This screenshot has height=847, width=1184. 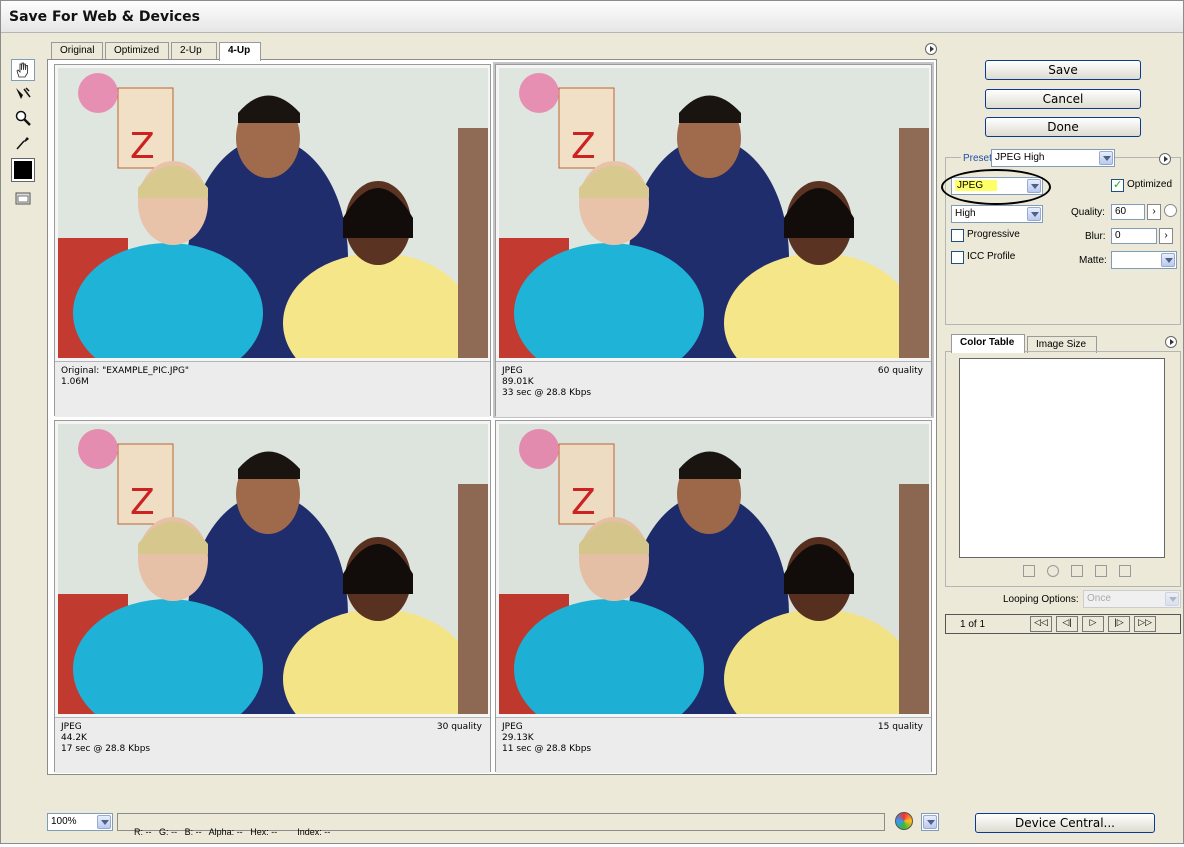 I want to click on window-title: Save For Web & Devices, so click(x=105, y=17).